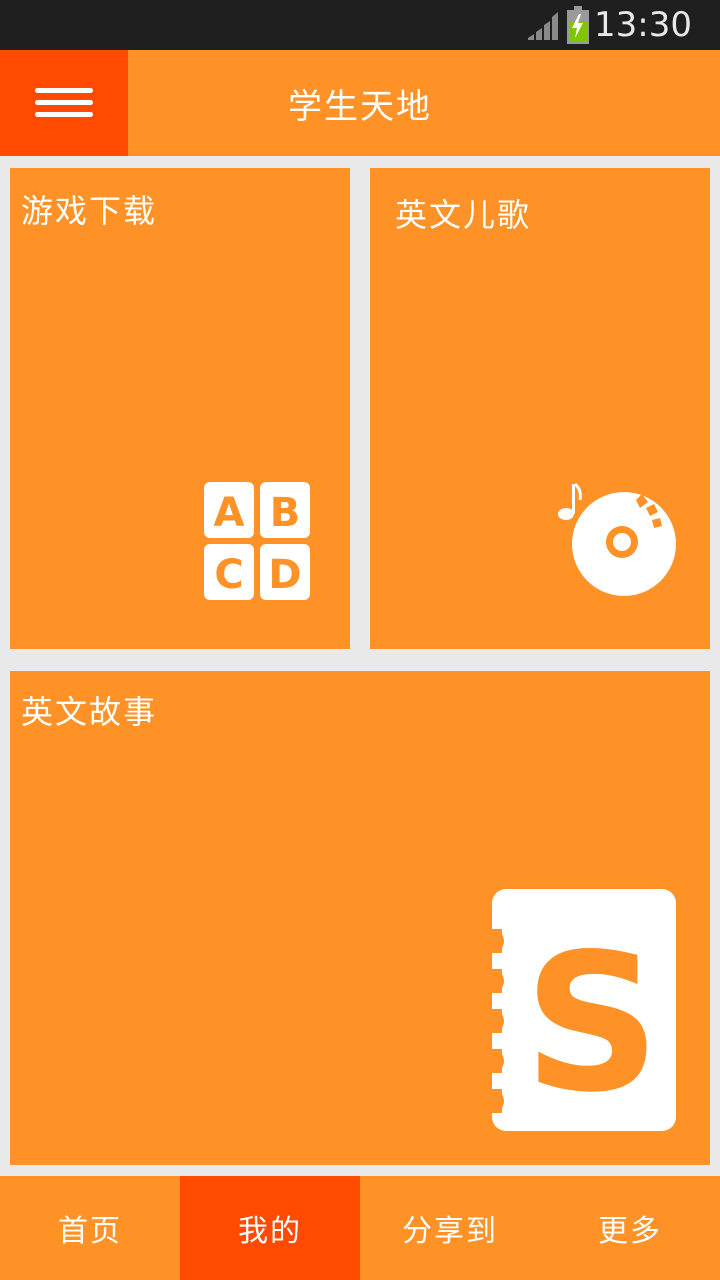 The width and height of the screenshot is (720, 1280). What do you see at coordinates (643, 25) in the screenshot?
I see `status-time: 13:30` at bounding box center [643, 25].